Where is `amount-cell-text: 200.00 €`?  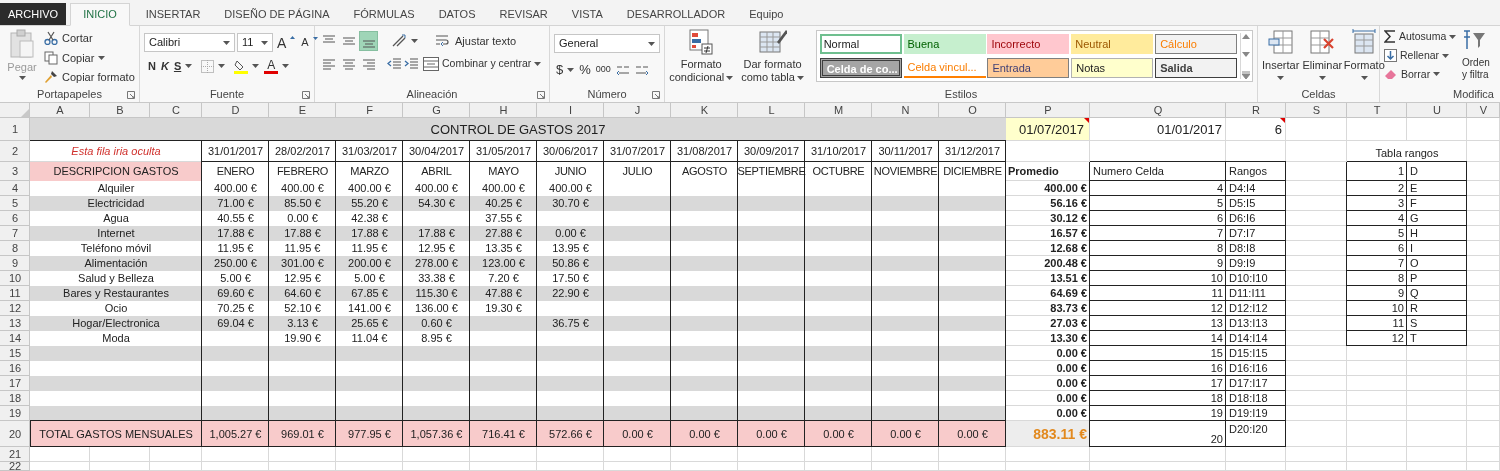 amount-cell-text: 200.00 € is located at coordinates (369, 263).